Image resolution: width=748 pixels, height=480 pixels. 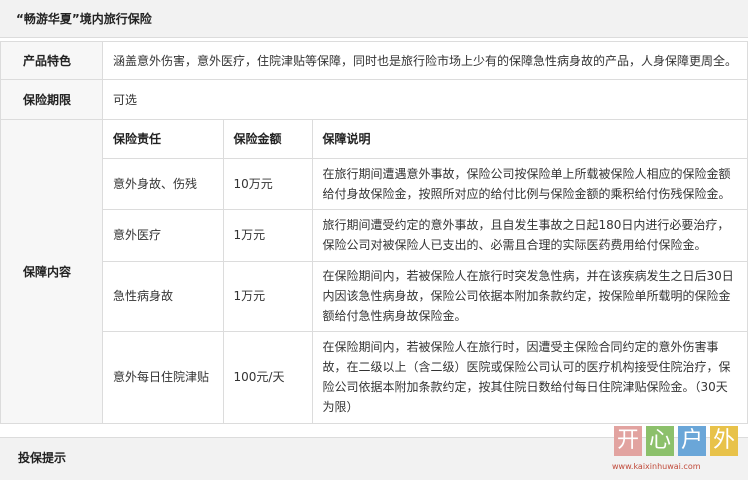 What do you see at coordinates (163, 184) in the screenshot?
I see `coverage-item-name: 意外身故、伤残` at bounding box center [163, 184].